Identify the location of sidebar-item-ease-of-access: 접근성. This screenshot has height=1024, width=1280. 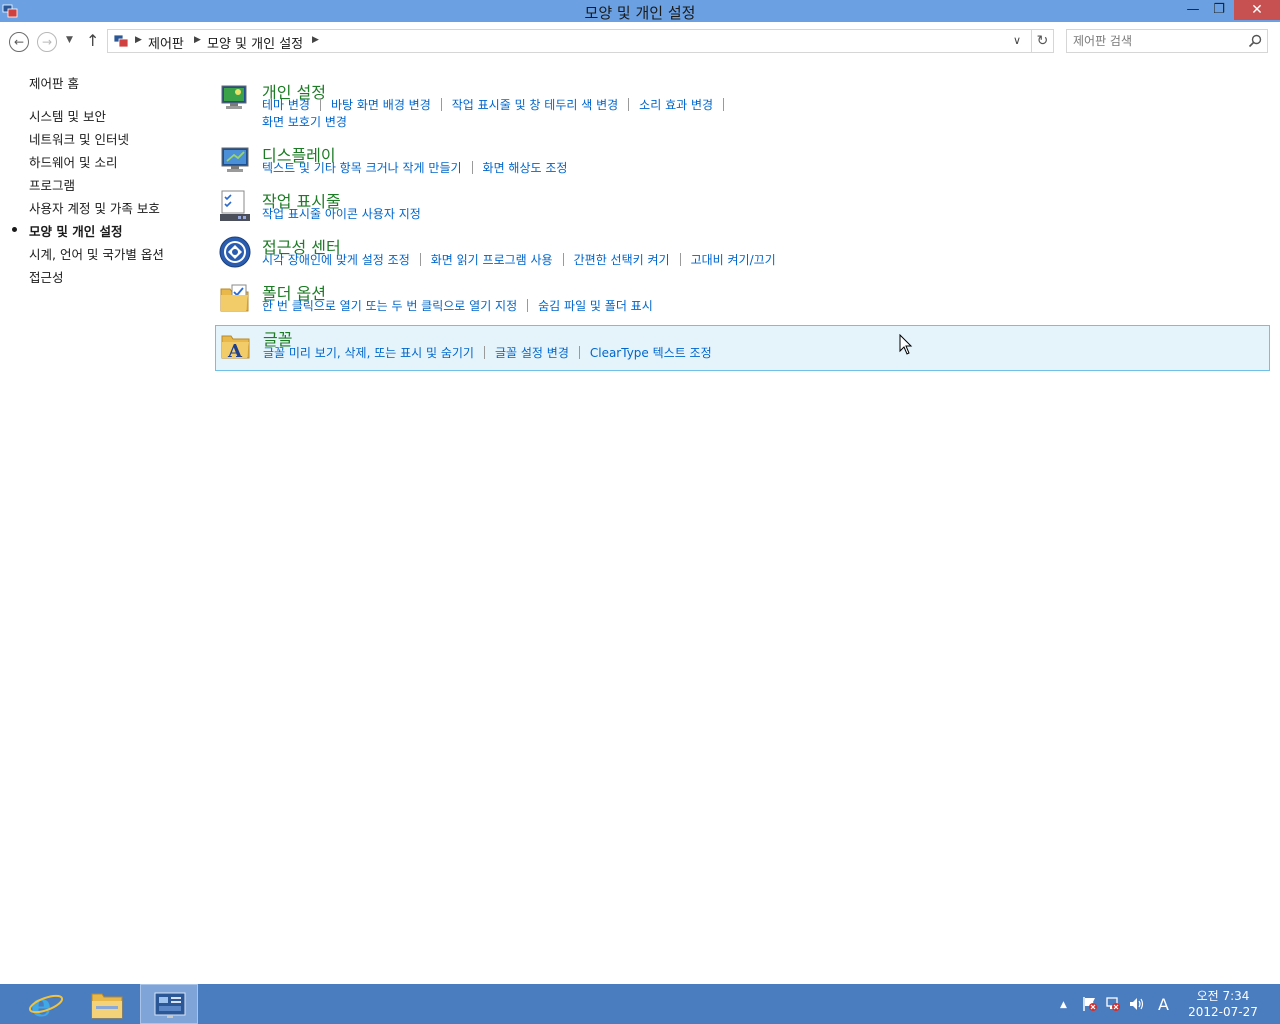
(46, 276).